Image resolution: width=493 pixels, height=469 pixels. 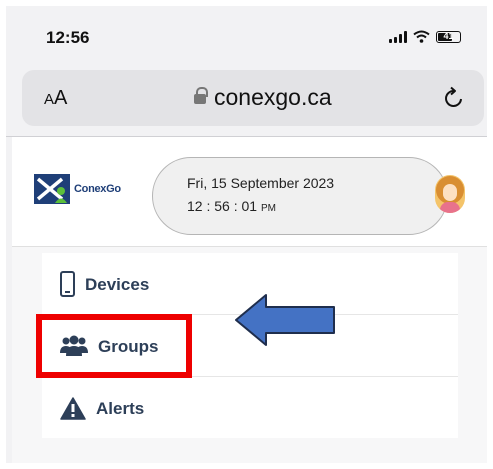 I want to click on phone-icon, so click(x=67, y=283).